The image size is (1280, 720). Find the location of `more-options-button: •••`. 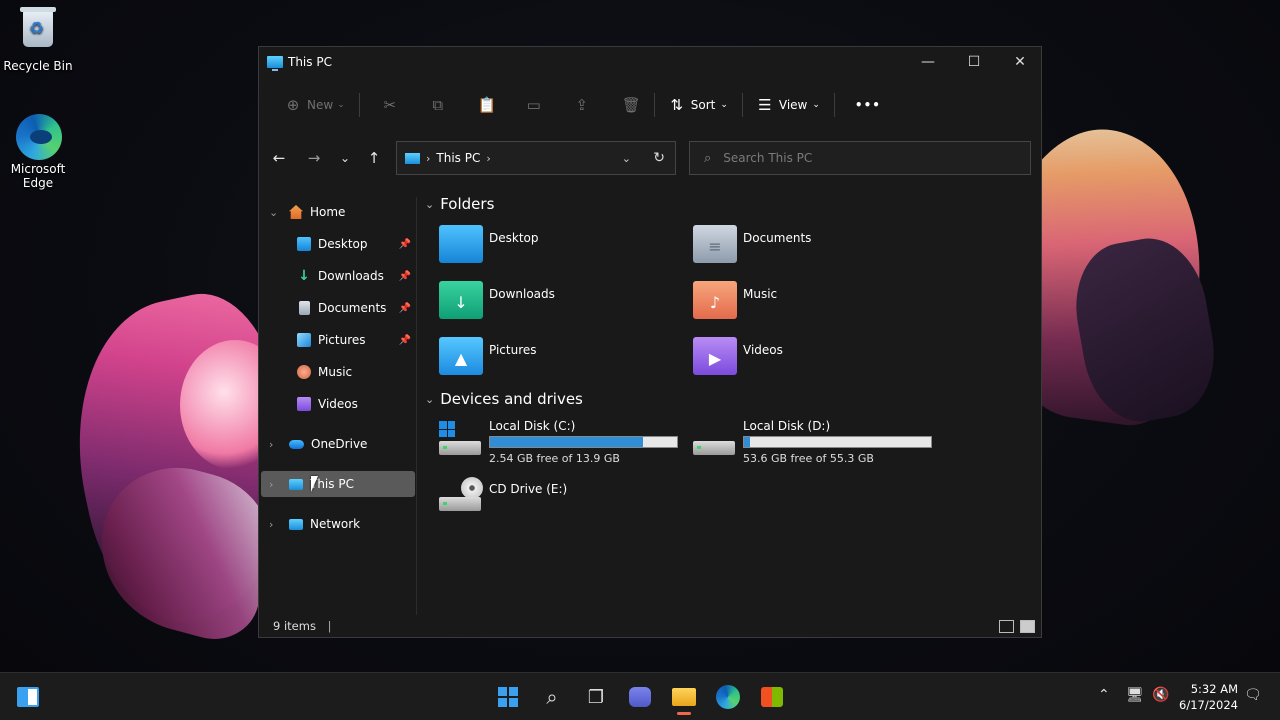

more-options-button: ••• is located at coordinates (868, 105).